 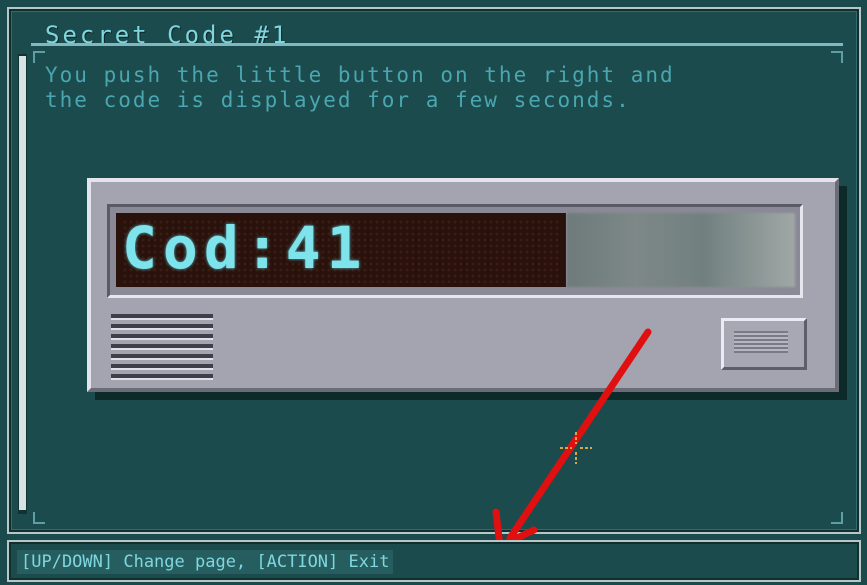 I want to click on speaker-vent-icon, so click(x=162, y=347).